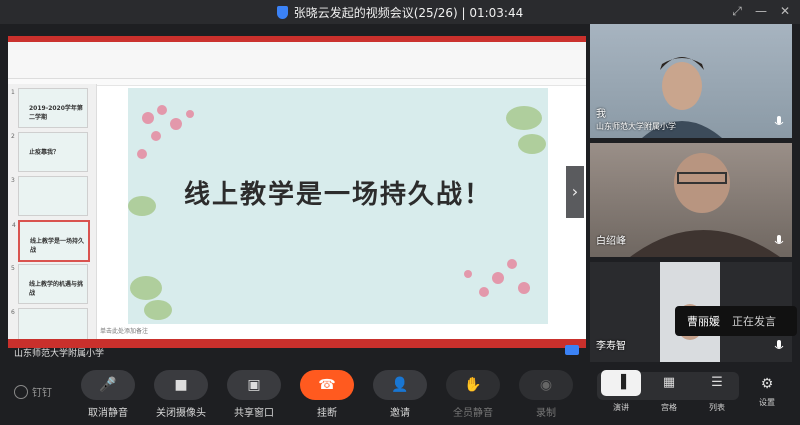  I want to click on speaker-status: 正在发言, so click(754, 321).